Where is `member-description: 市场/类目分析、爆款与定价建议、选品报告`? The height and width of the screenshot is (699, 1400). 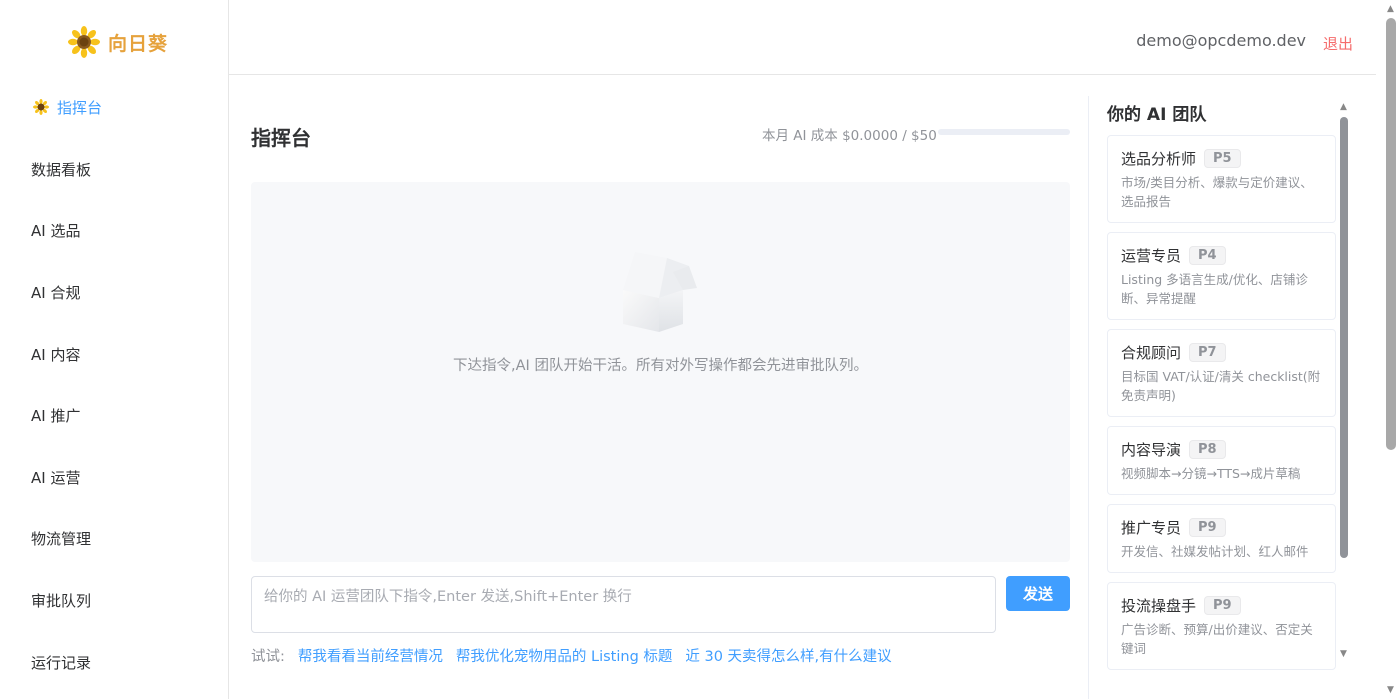
member-description: 市场/类目分析、爆款与定价建议、选品报告 is located at coordinates (1217, 192).